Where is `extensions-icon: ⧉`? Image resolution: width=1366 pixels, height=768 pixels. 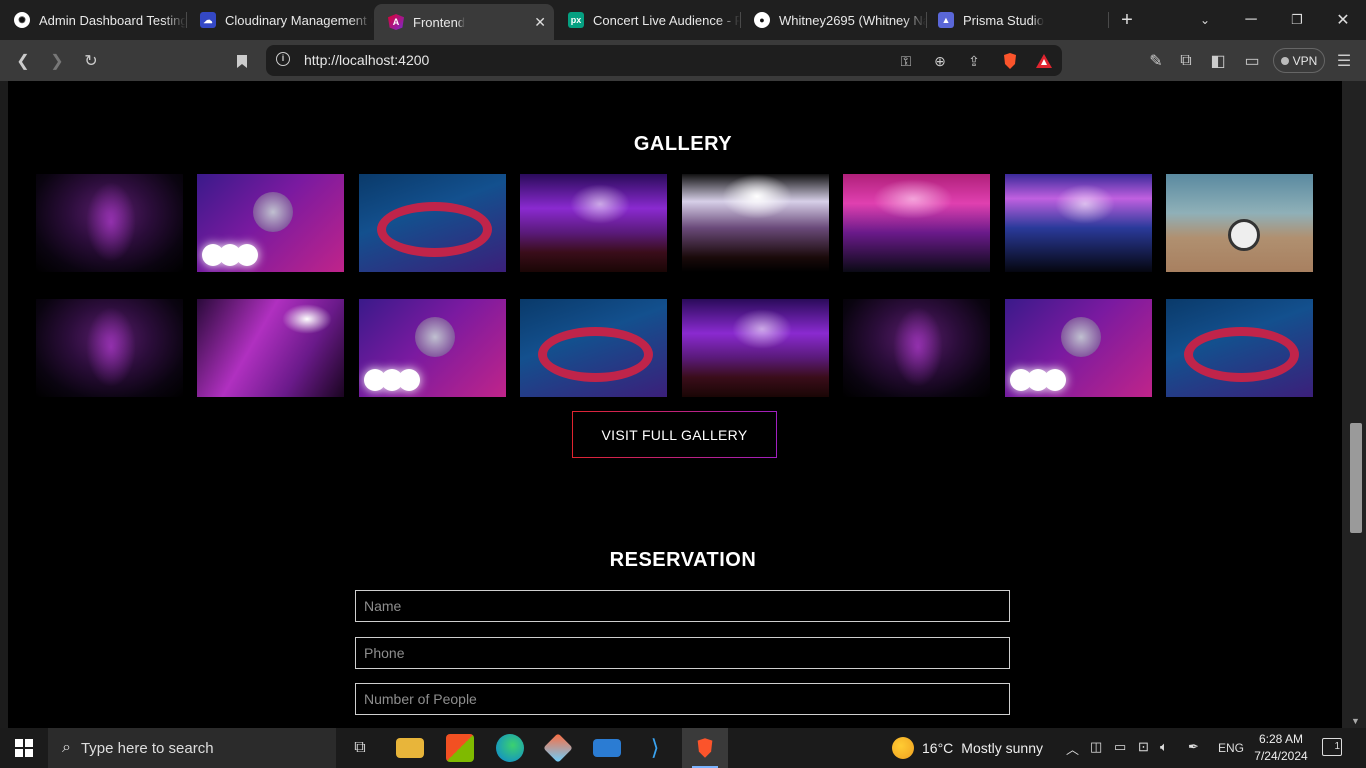
extensions-icon: ⧉ is located at coordinates (1186, 61).